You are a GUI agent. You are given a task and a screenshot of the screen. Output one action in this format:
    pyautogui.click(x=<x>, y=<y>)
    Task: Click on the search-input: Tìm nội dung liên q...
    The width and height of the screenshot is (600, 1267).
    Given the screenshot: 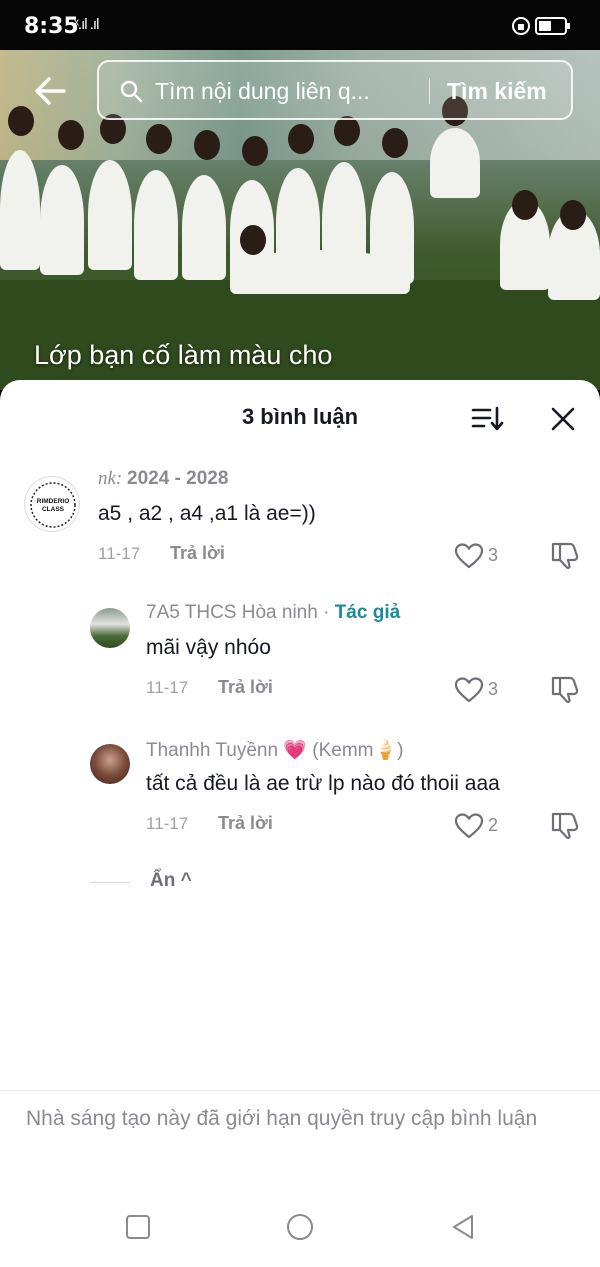 What is the action you would take?
    pyautogui.click(x=262, y=91)
    